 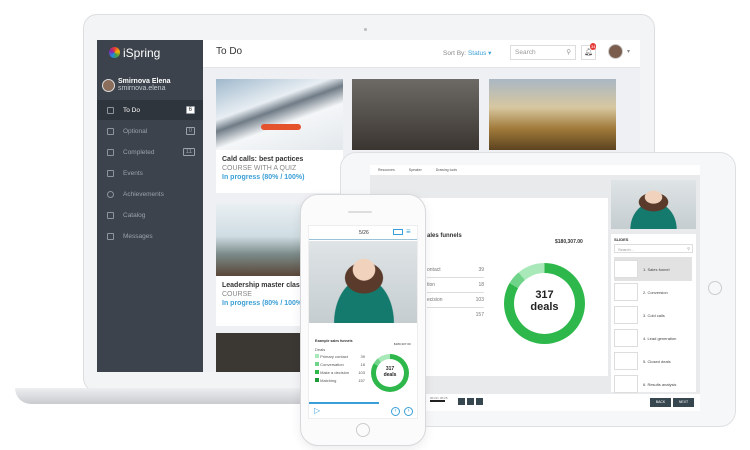 I want to click on table-row: tion 18, so click(x=455, y=285).